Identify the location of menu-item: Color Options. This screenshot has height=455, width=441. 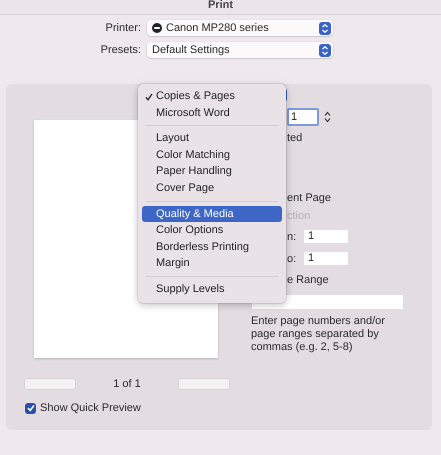
(212, 230).